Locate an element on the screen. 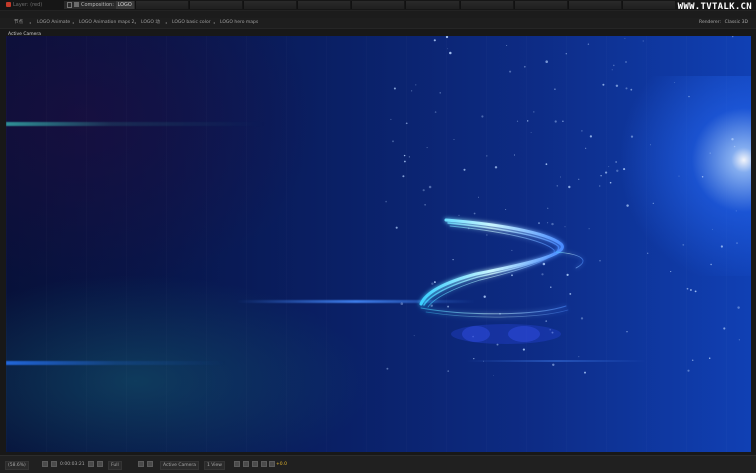  layer-panel-tab: Layer: (red) is located at coordinates (24, 5).